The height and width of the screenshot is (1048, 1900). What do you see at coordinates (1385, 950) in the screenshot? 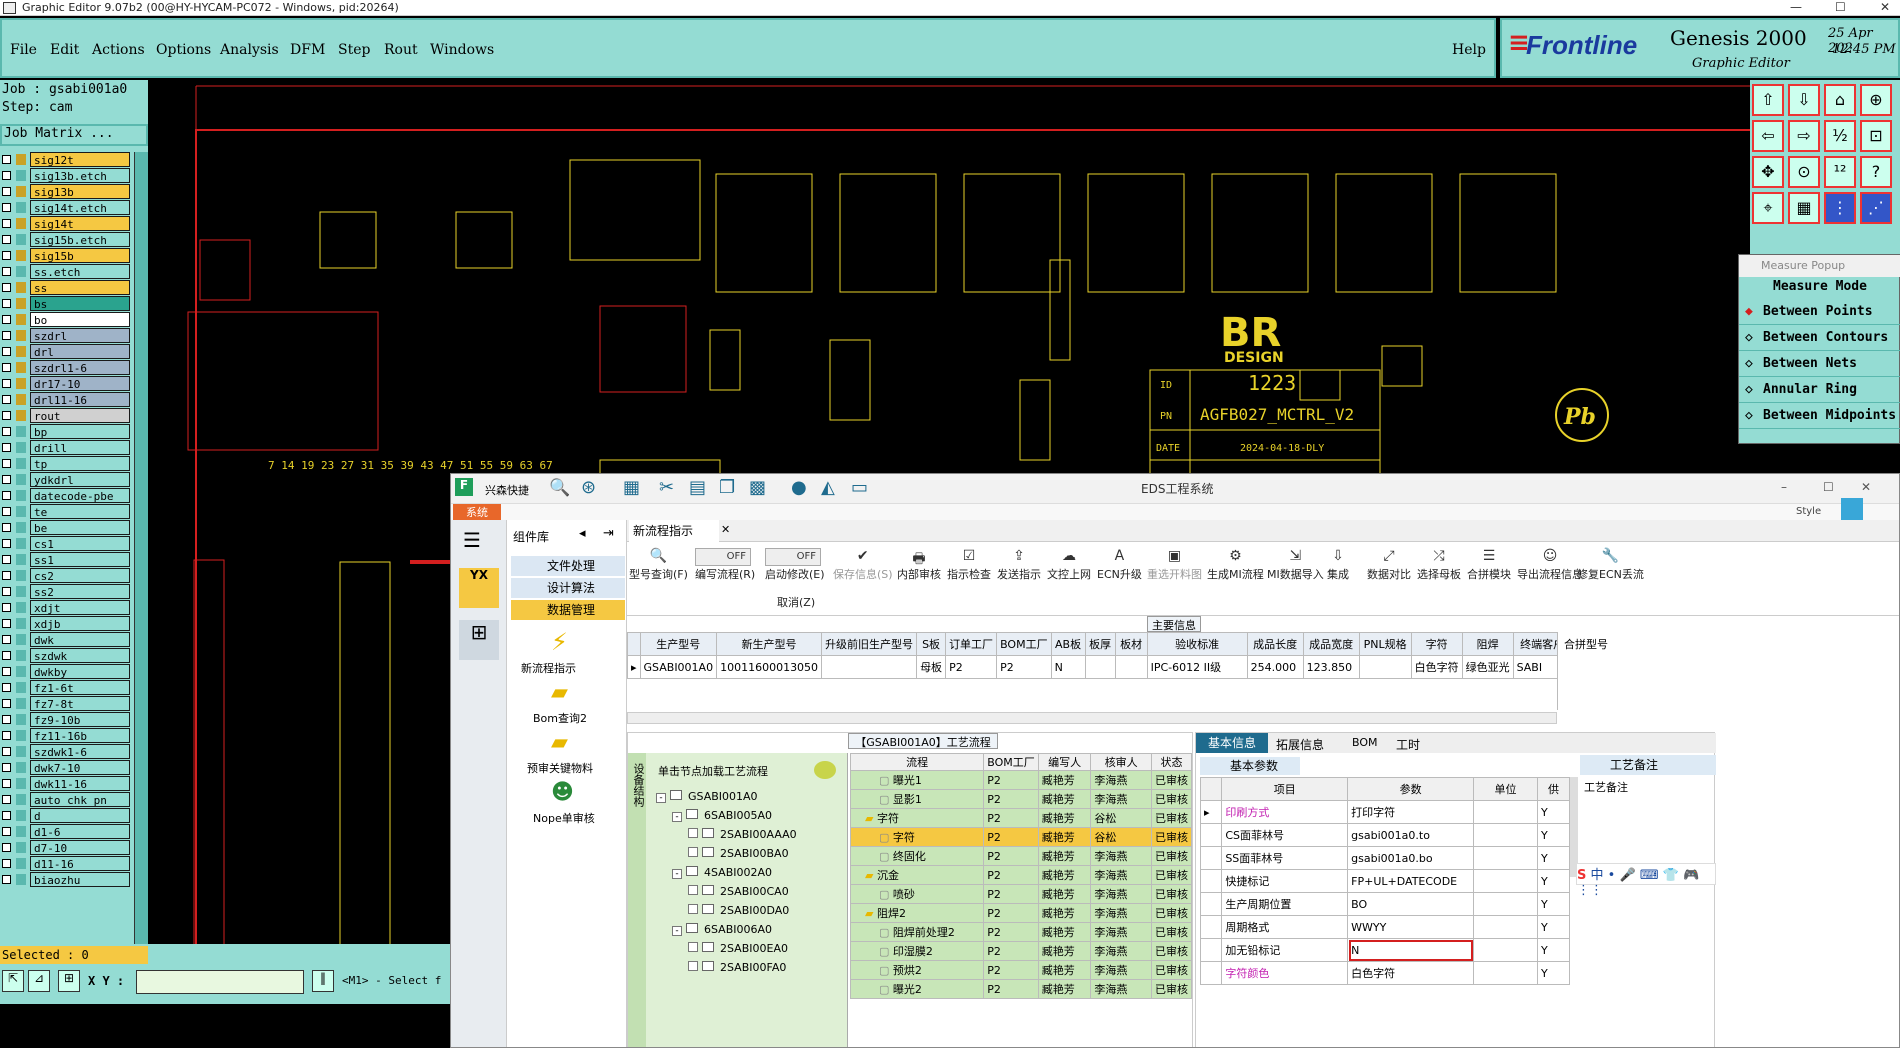
I see `param-row: 加无铅标记 N Y` at bounding box center [1385, 950].